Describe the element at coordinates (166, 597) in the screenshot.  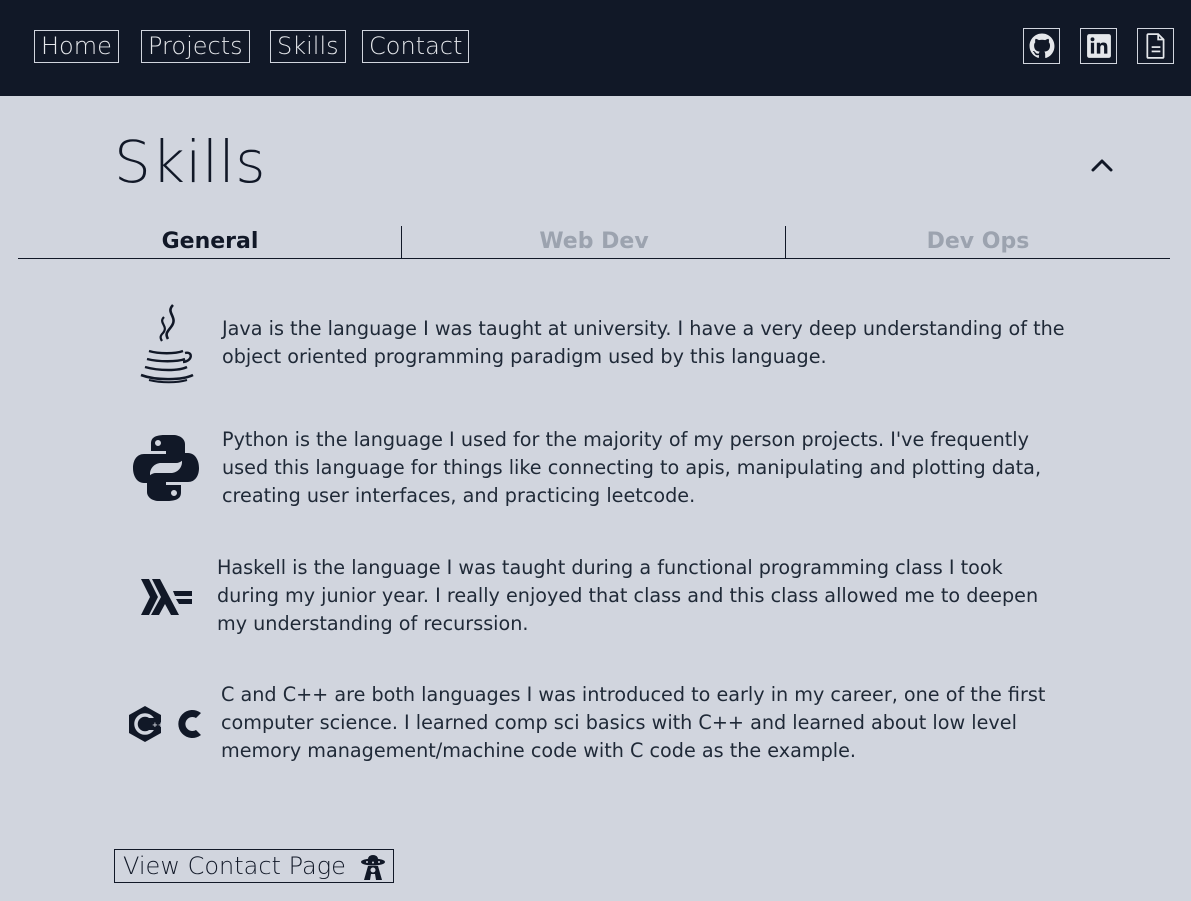
I see `haskell-icon` at that location.